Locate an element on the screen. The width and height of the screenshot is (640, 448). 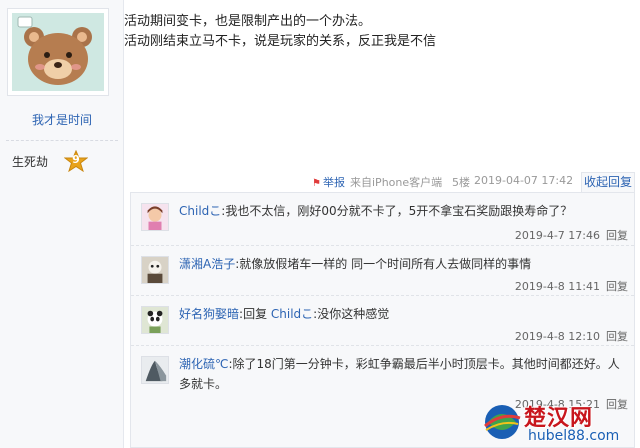
site-watermark: 楚汉网 hubel88.com is located at coordinates (559, 425).